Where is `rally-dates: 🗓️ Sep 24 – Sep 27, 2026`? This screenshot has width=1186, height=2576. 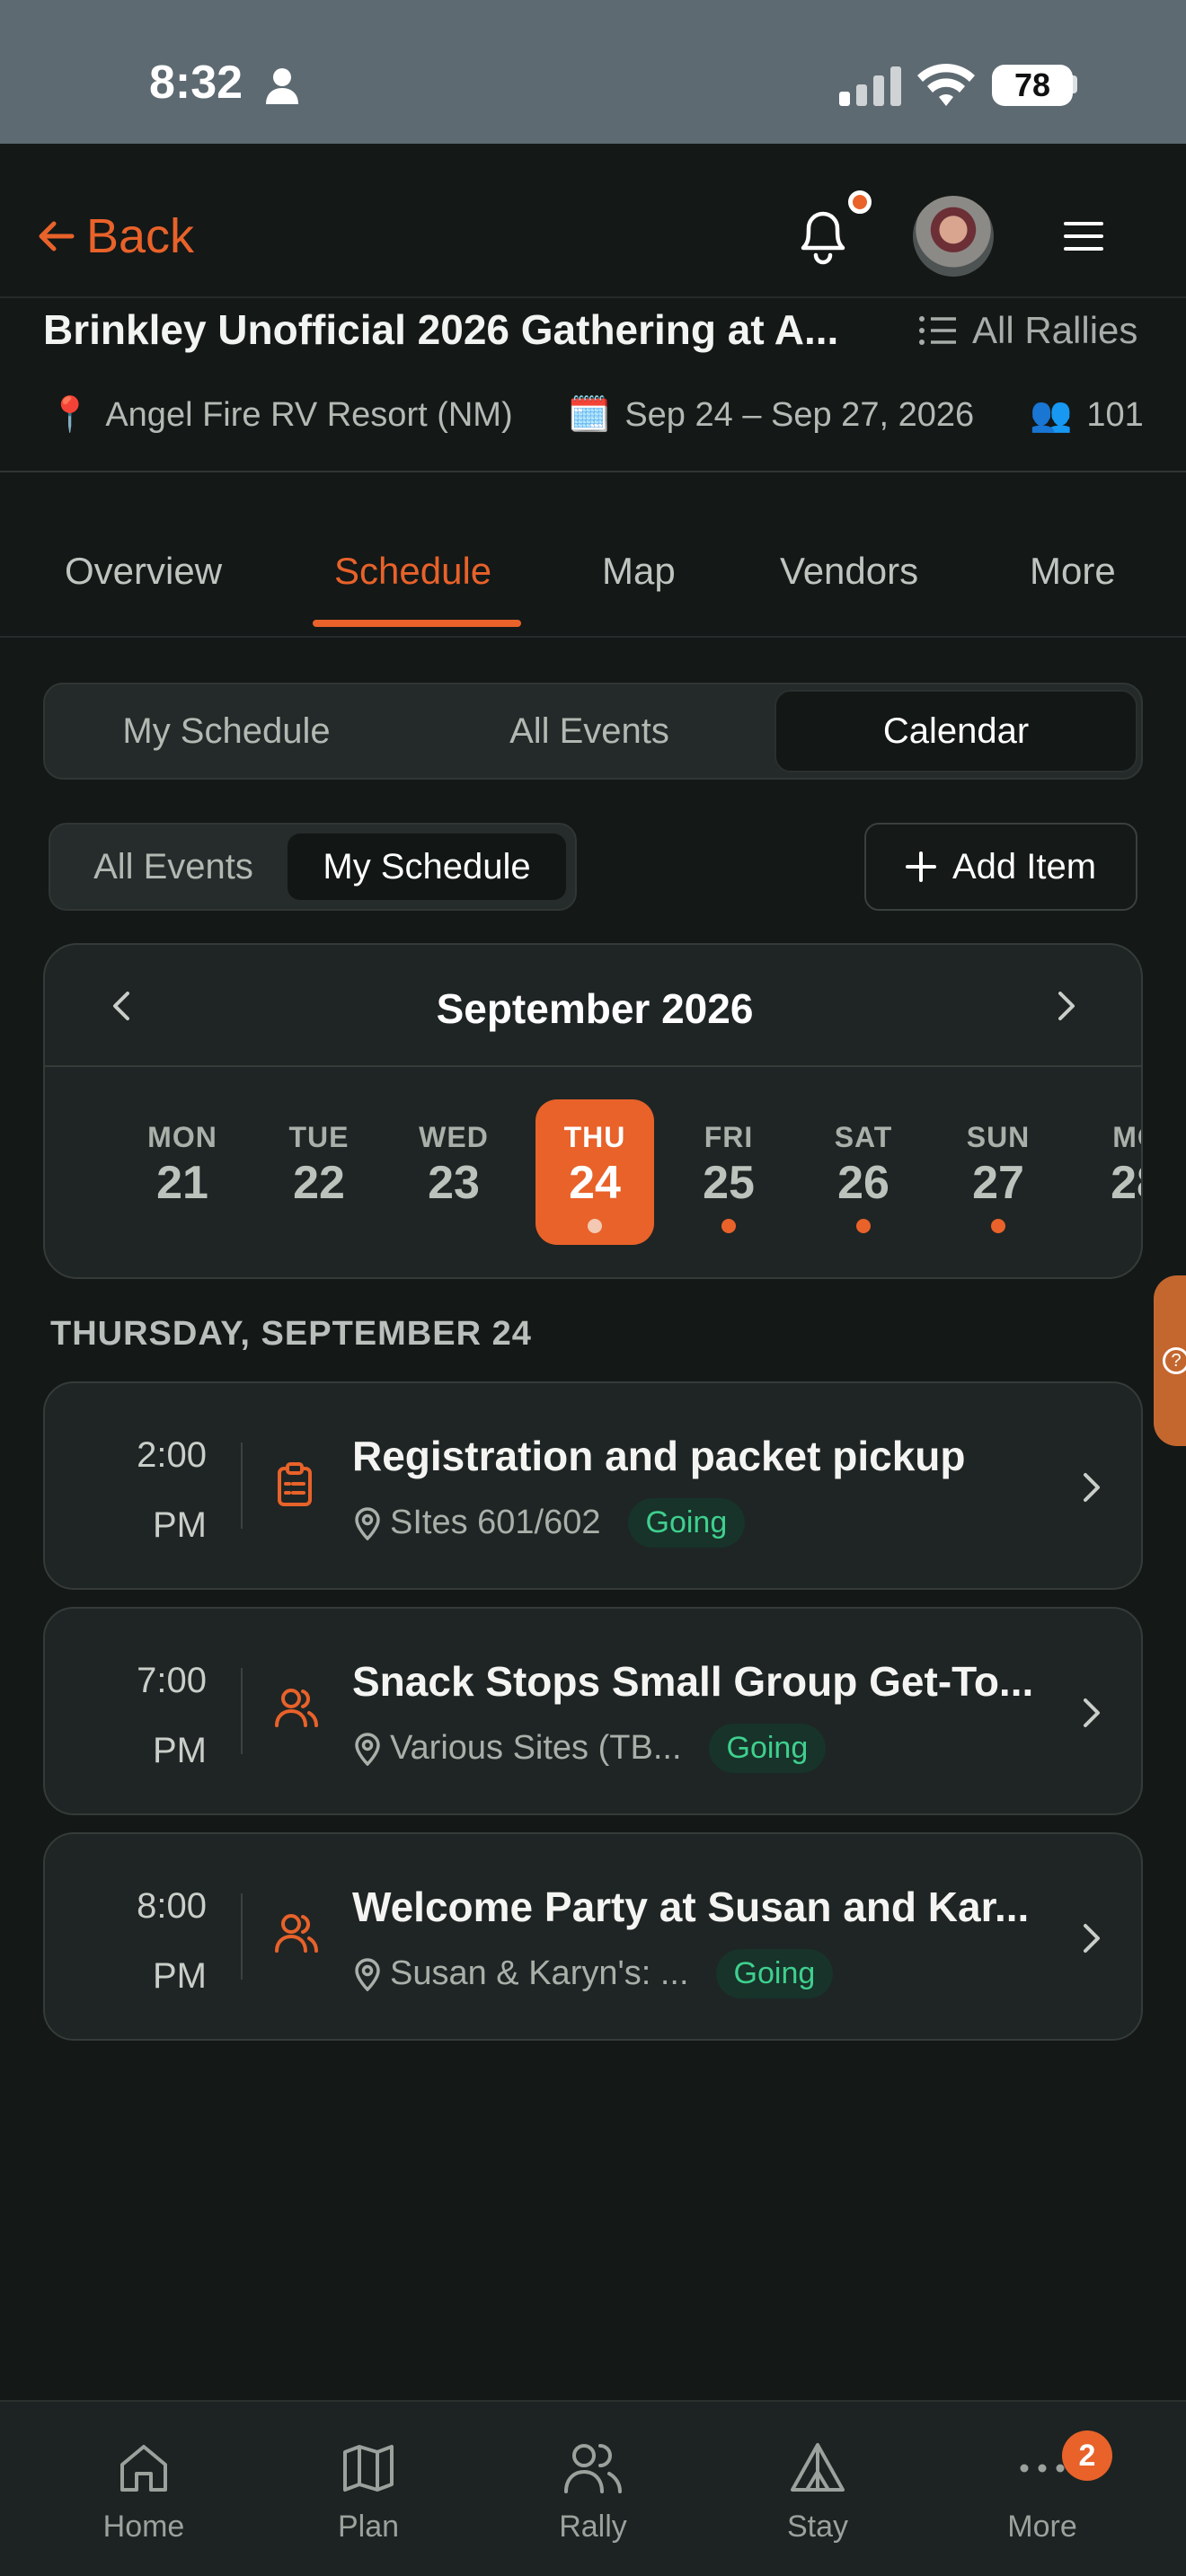
rally-dates: 🗓️ Sep 24 – Sep 27, 2026 is located at coordinates (771, 415).